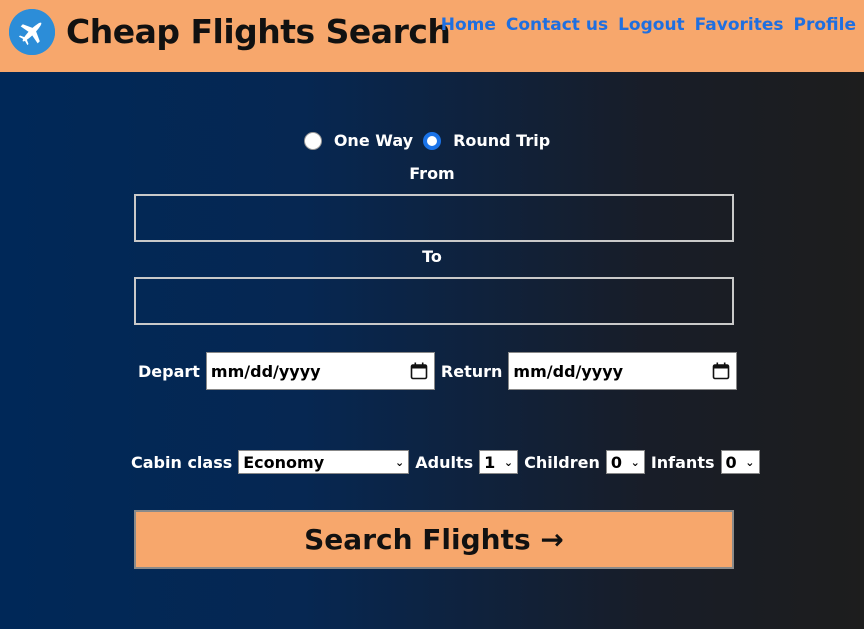 Image resolution: width=864 pixels, height=629 pixels. I want to click on children-value: 0, so click(616, 462).